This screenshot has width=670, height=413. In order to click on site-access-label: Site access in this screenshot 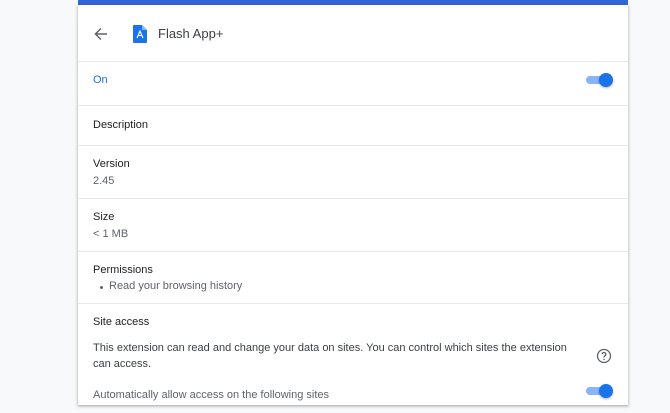, I will do `click(121, 322)`.